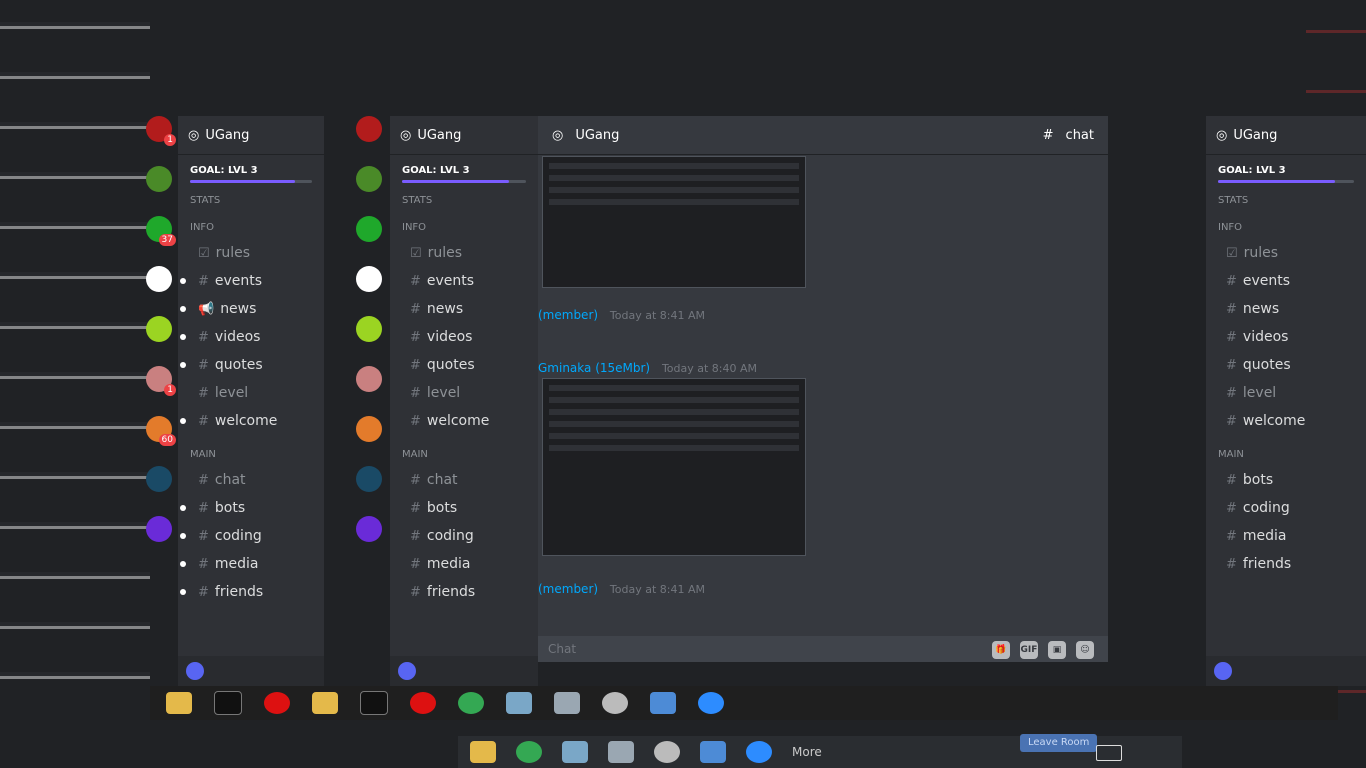 This screenshot has width=1366, height=768. I want to click on sticker-icon: ▣, so click(1057, 650).